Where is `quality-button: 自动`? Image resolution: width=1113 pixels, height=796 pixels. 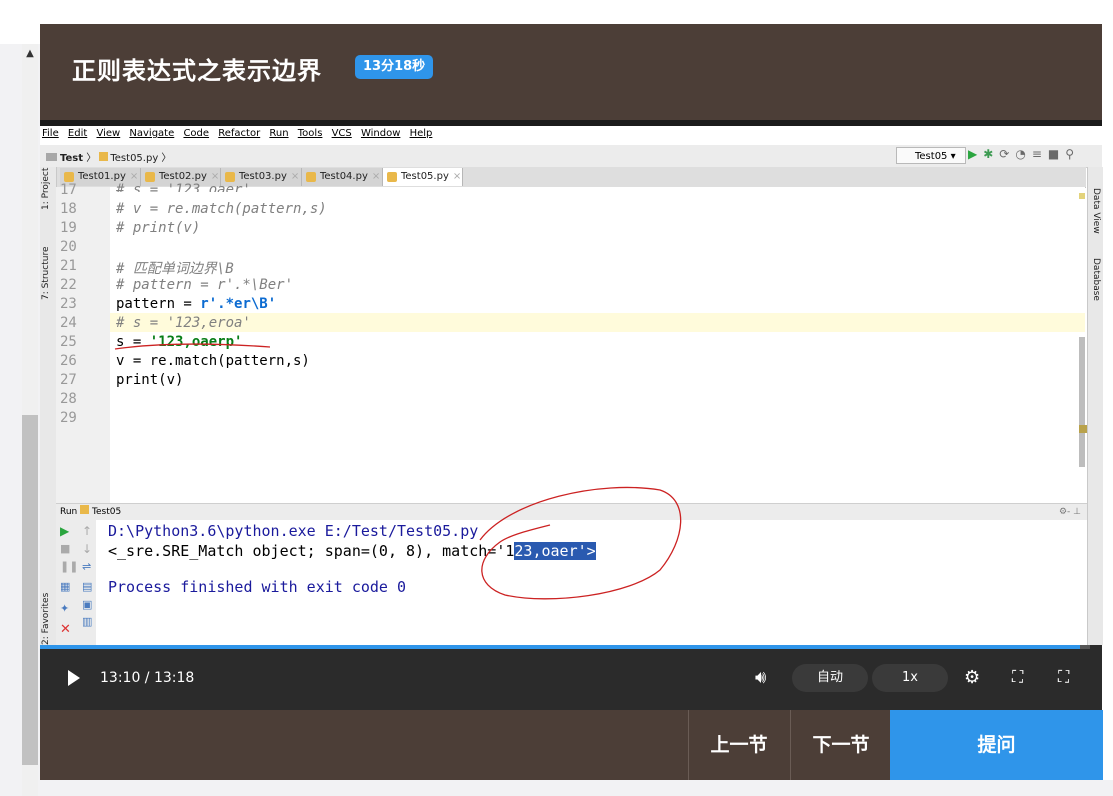
quality-button: 自动 is located at coordinates (830, 678).